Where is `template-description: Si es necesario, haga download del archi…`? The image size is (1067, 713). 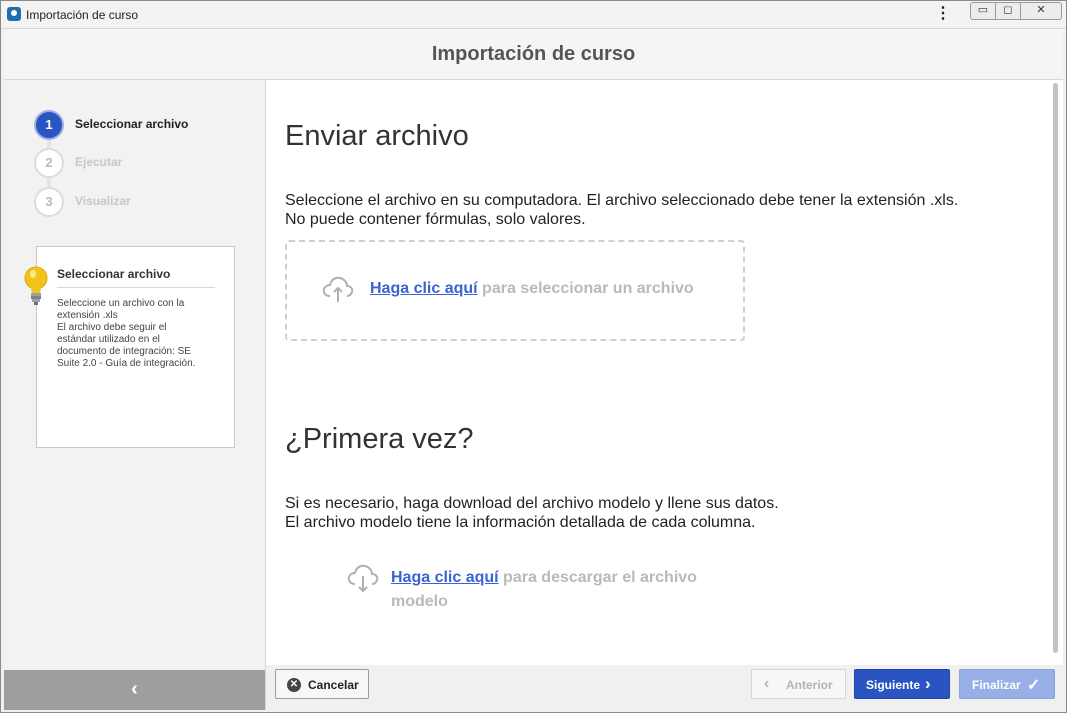
template-description: Si es necesario, haga download del archi… is located at coordinates (532, 503).